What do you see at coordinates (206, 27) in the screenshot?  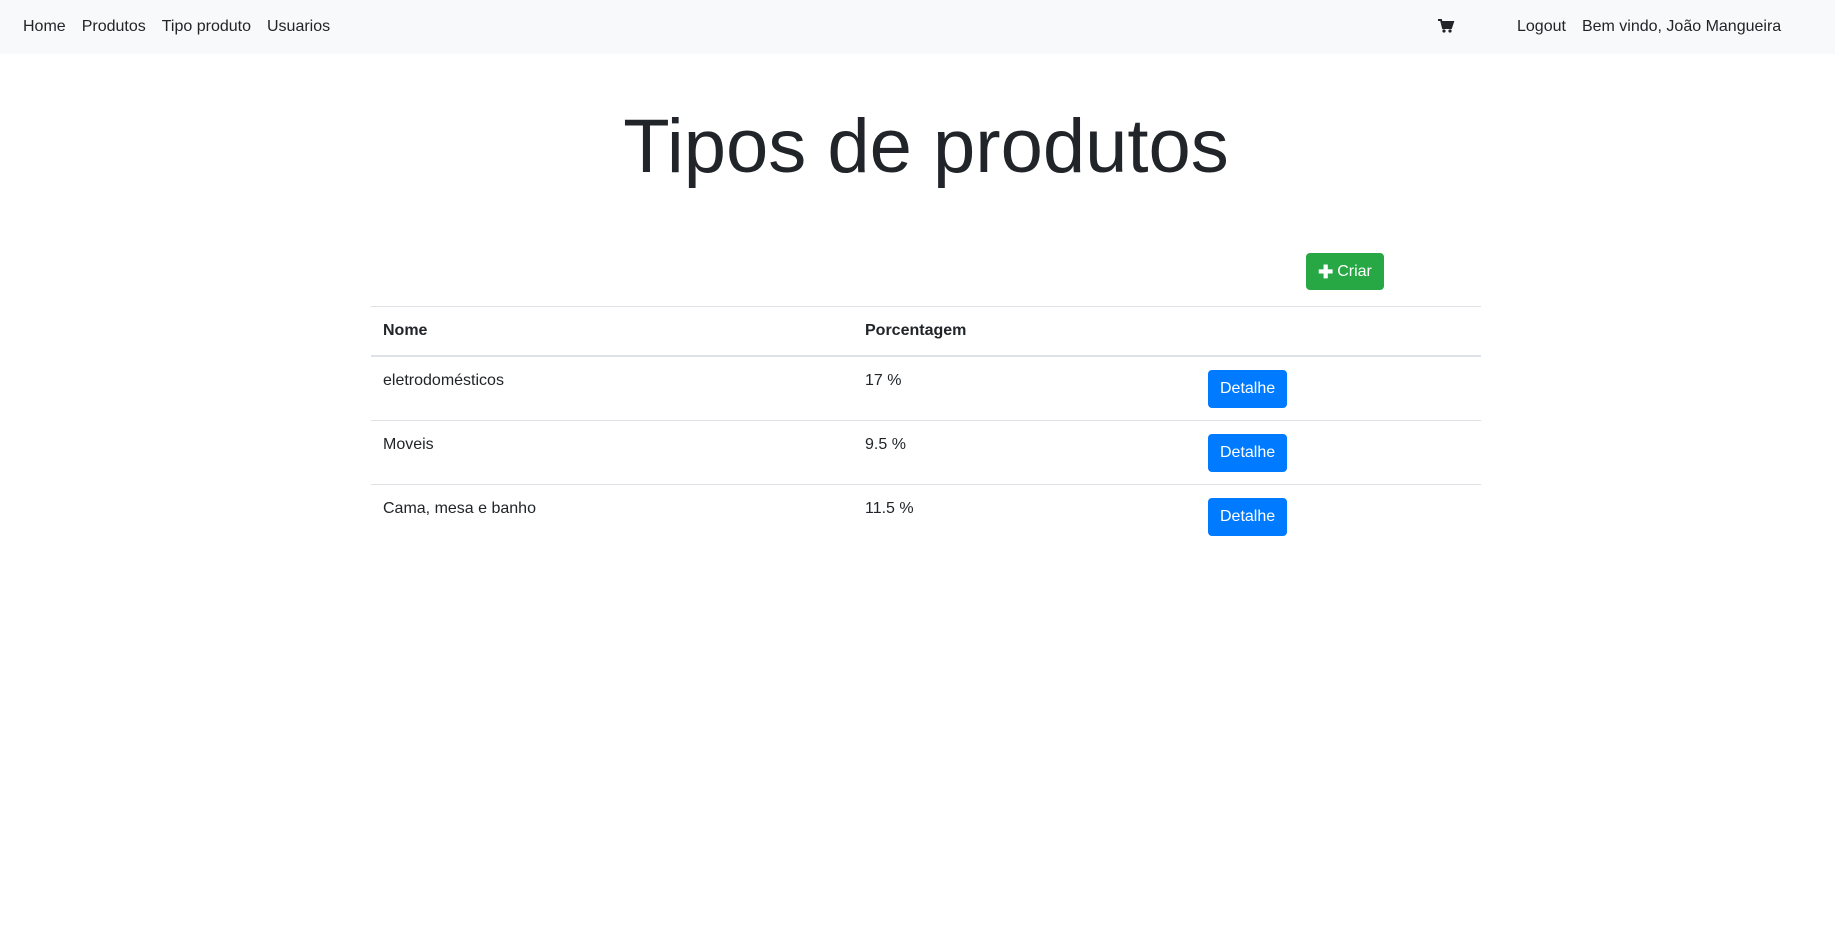 I see `nav-link-tipo-produto: Tipo produto` at bounding box center [206, 27].